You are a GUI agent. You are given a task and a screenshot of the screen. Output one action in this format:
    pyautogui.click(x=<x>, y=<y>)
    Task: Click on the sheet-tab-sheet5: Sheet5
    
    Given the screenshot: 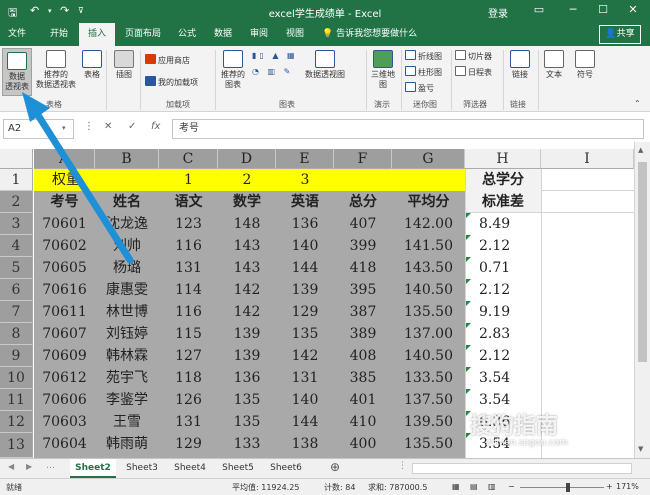 What is the action you would take?
    pyautogui.click(x=238, y=468)
    